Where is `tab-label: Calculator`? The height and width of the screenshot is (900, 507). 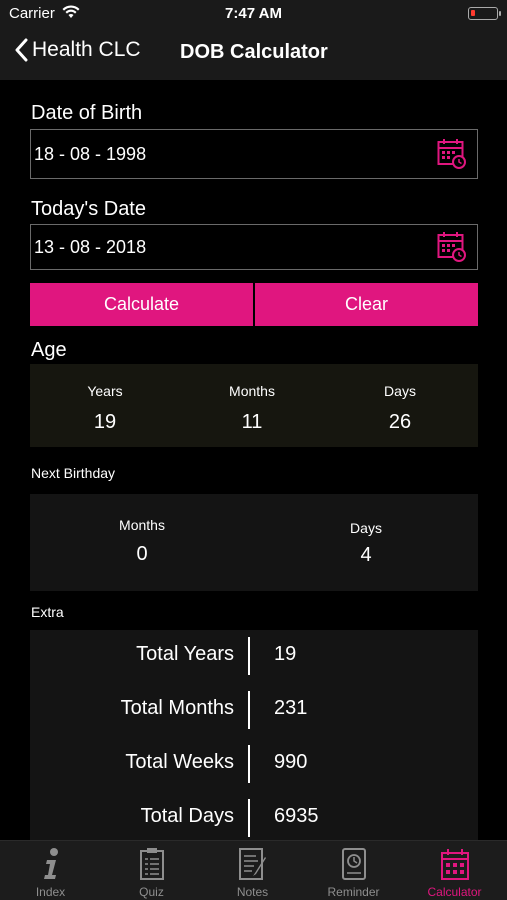 tab-label: Calculator is located at coordinates (454, 892).